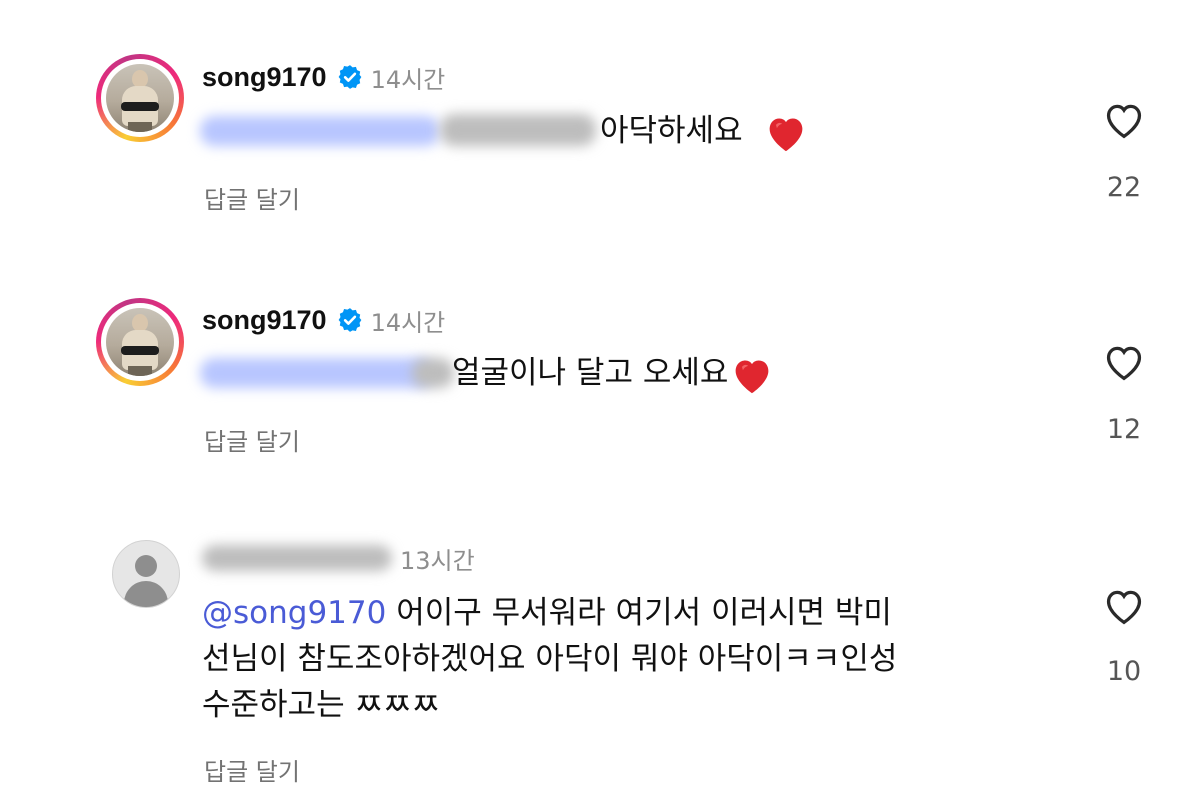 The height and width of the screenshot is (800, 1200). What do you see at coordinates (1124, 671) in the screenshot?
I see `like-count: 10` at bounding box center [1124, 671].